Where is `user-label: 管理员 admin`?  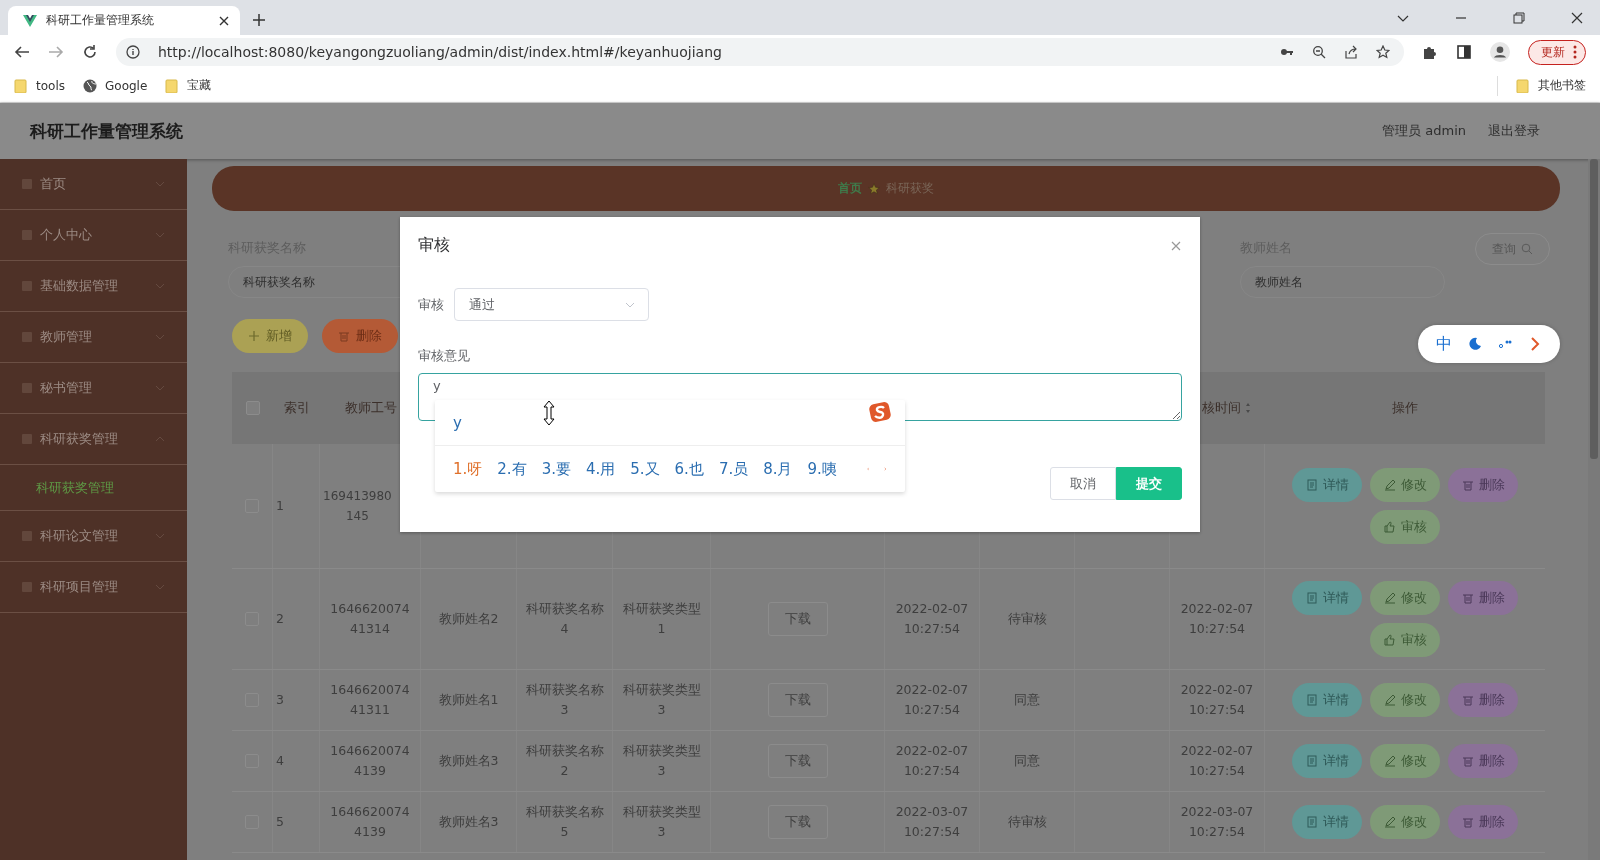
user-label: 管理员 admin is located at coordinates (1424, 131).